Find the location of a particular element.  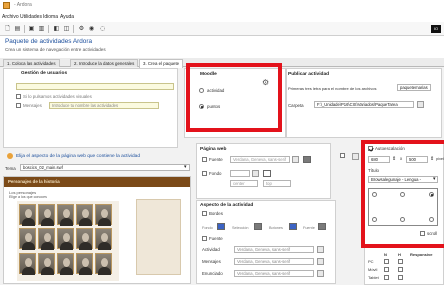

preview-header: Personajes de la historia is located at coordinates (97, 182).